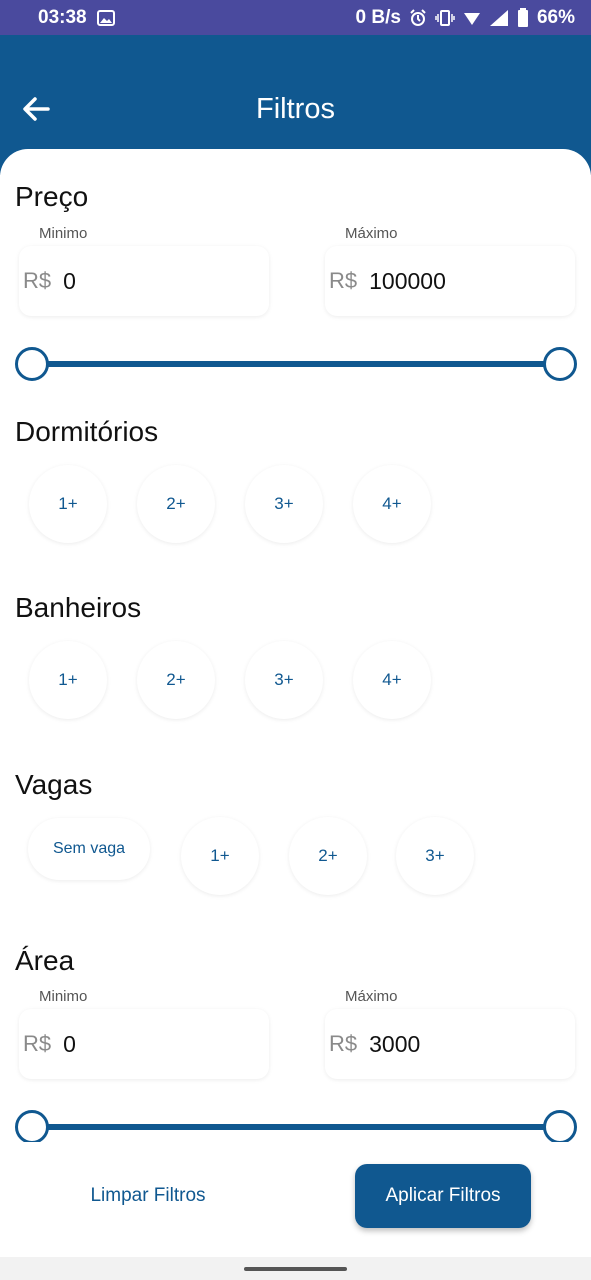 Image resolution: width=591 pixels, height=1280 pixels. Describe the element at coordinates (148, 1196) in the screenshot. I see `clear-filters-button: Limpar Filtros` at that location.